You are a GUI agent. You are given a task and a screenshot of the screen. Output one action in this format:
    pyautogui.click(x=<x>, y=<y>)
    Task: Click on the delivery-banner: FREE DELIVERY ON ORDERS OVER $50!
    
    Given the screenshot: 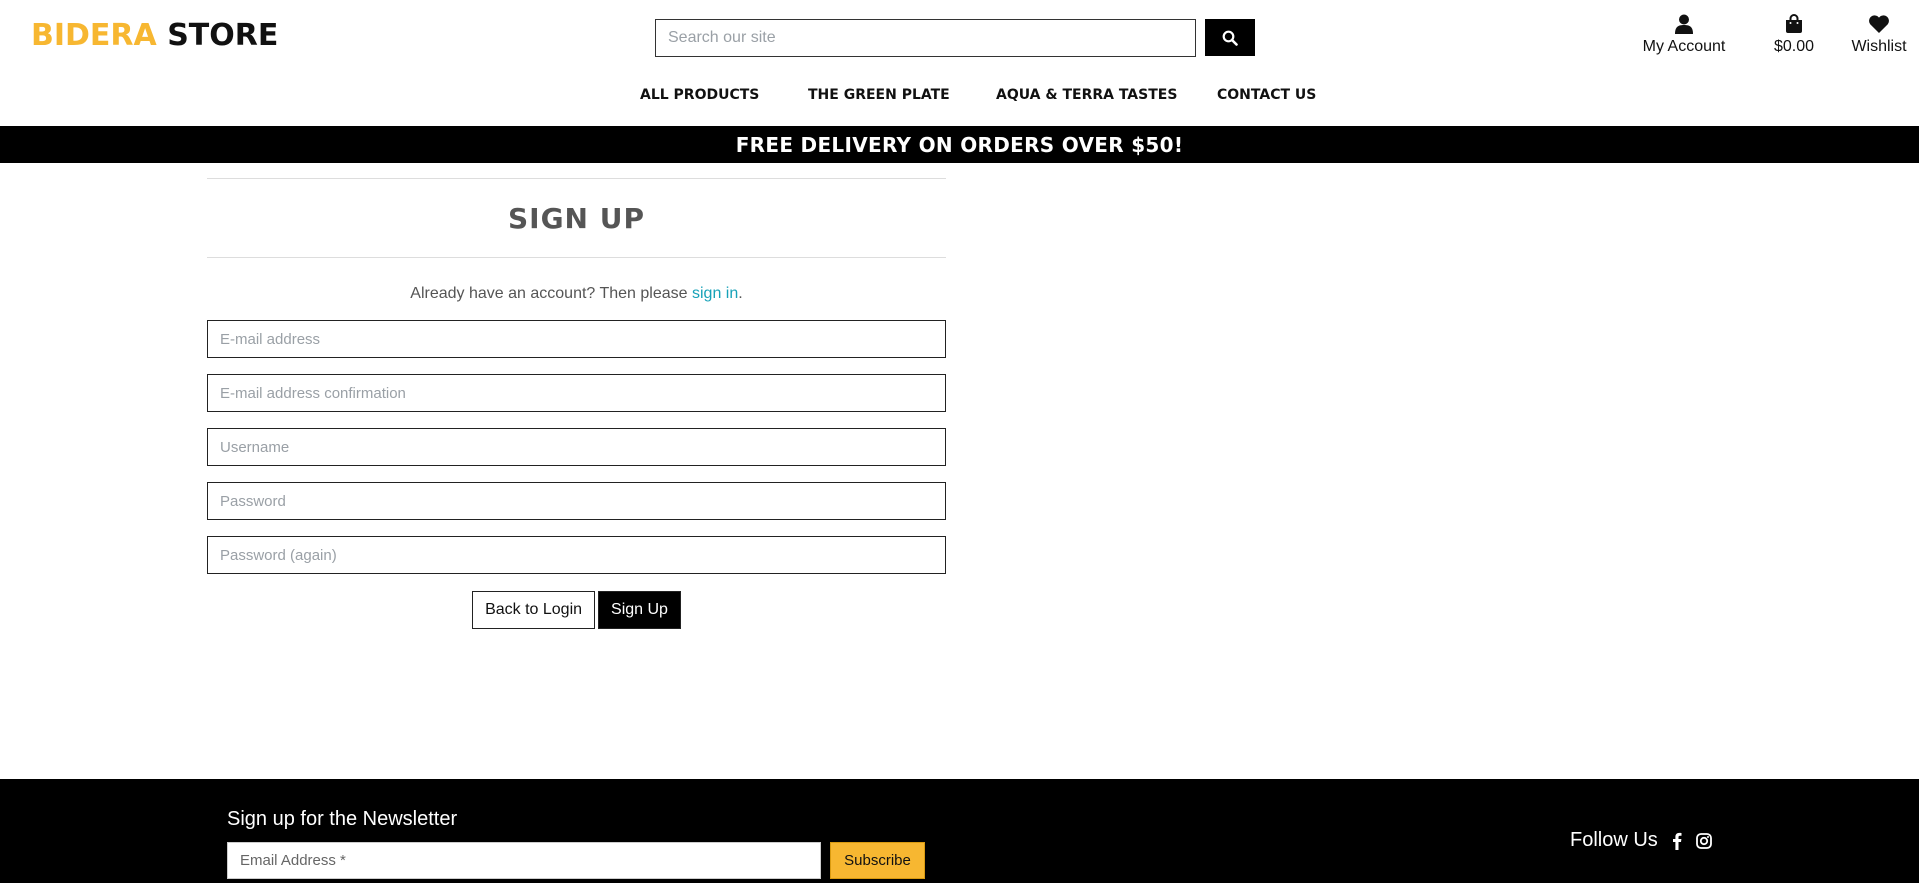 What is the action you would take?
    pyautogui.click(x=959, y=144)
    